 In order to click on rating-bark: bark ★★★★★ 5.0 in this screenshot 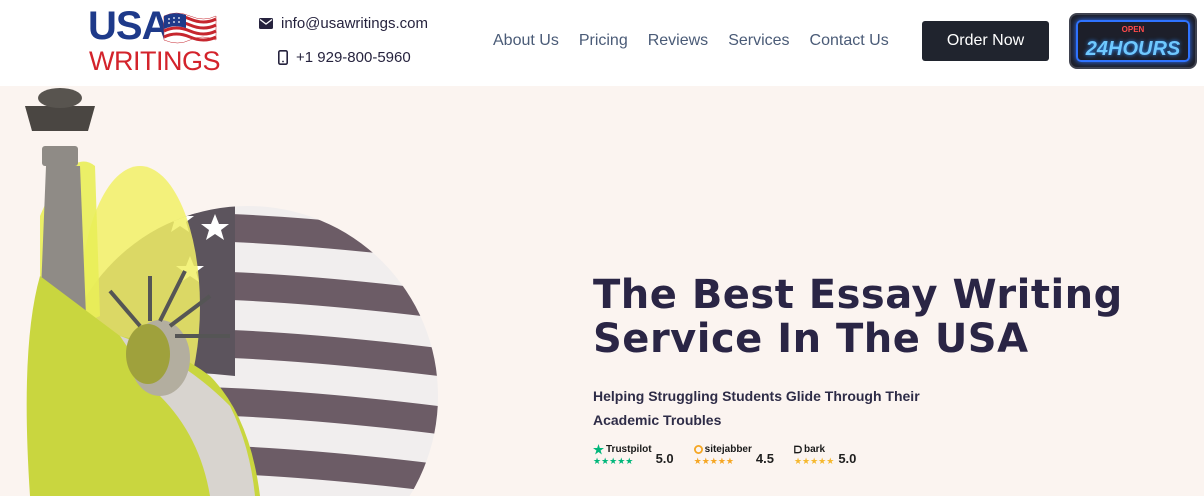, I will do `click(825, 454)`.